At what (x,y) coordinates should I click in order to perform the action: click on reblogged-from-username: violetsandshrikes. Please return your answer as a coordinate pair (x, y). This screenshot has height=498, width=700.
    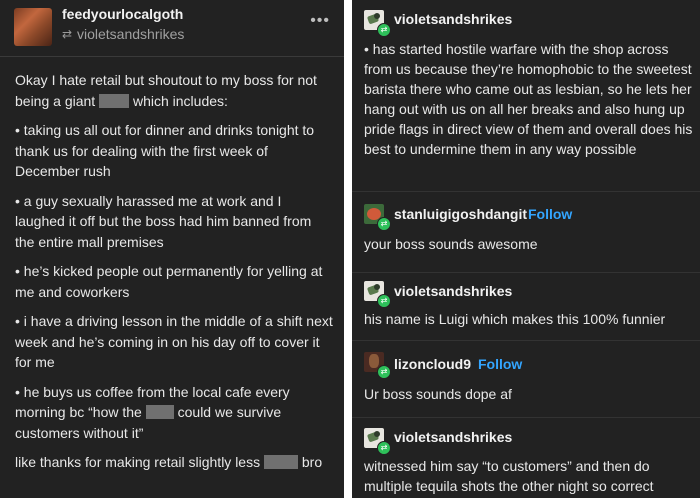
    Looking at the image, I should click on (130, 34).